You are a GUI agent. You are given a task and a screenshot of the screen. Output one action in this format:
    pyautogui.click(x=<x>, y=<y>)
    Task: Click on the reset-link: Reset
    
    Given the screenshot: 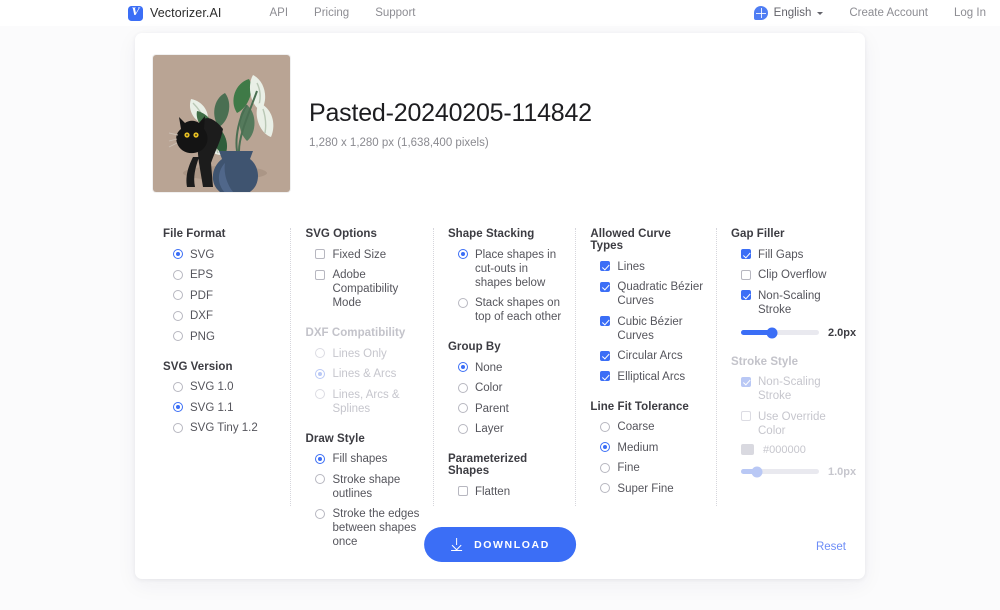 What is the action you would take?
    pyautogui.click(x=831, y=547)
    